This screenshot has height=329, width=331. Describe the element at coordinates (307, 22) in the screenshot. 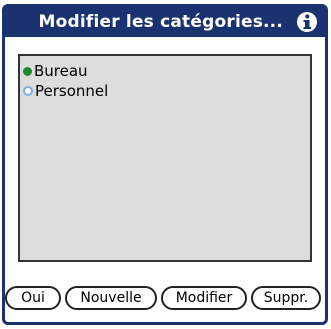

I see `info-icon` at that location.